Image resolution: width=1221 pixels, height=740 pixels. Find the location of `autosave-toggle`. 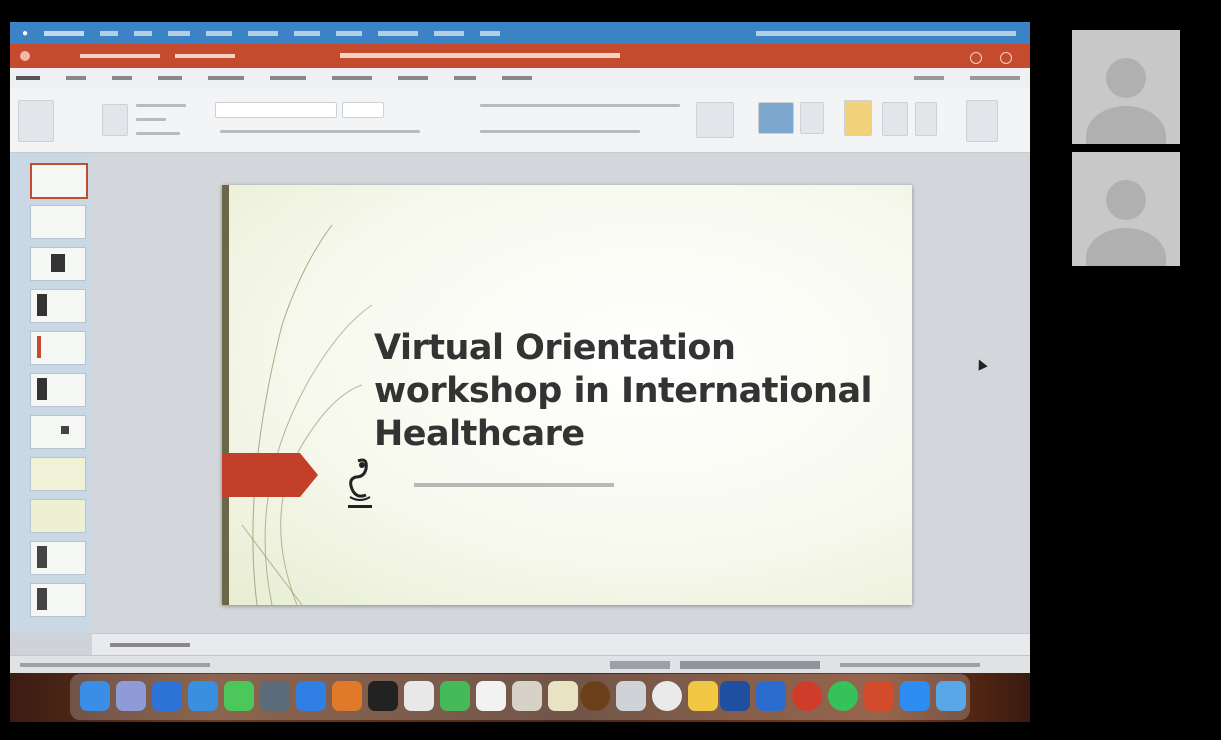

autosave-toggle is located at coordinates (120, 56).